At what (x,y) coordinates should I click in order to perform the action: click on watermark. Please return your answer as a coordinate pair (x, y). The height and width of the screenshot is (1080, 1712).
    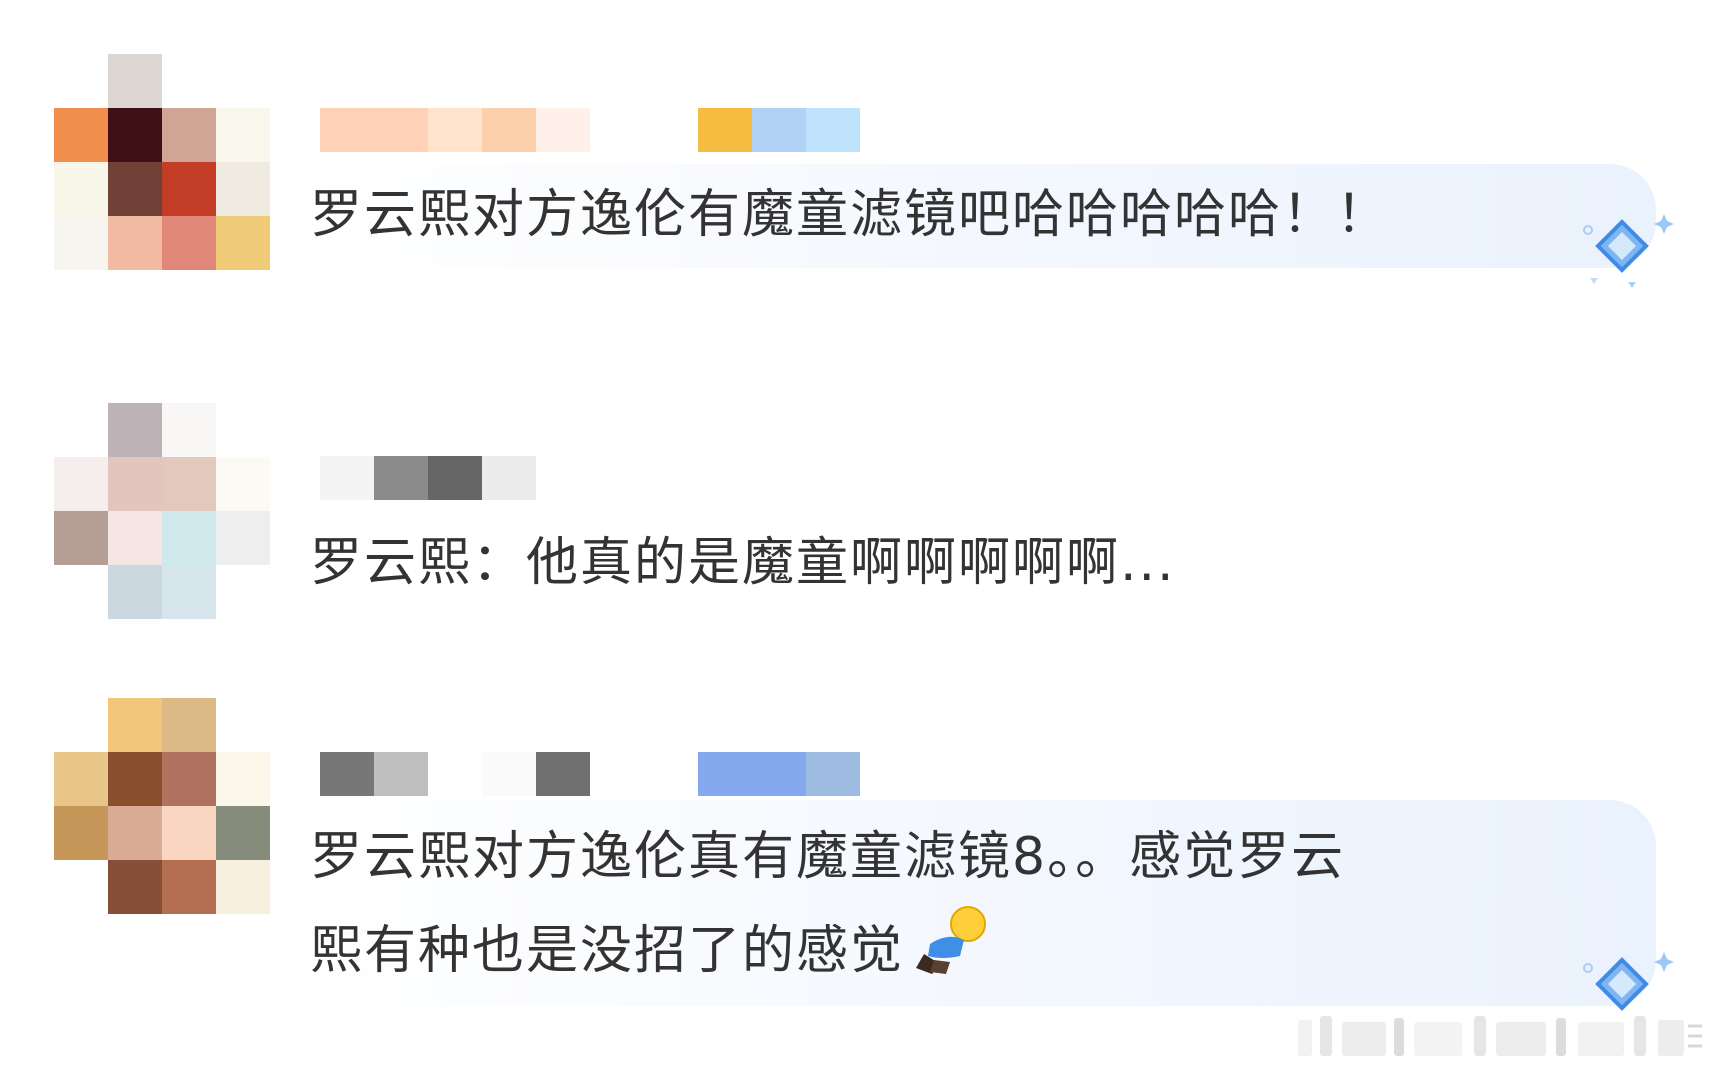
    Looking at the image, I should click on (1503, 1036).